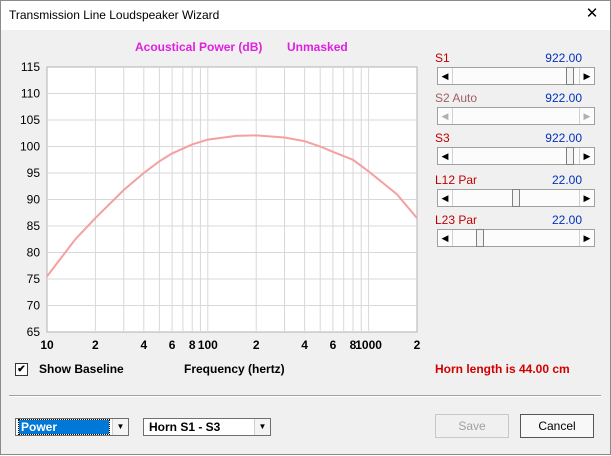  Describe the element at coordinates (185, 427) in the screenshot. I see `segment-value: Horn S1 - S3` at that location.